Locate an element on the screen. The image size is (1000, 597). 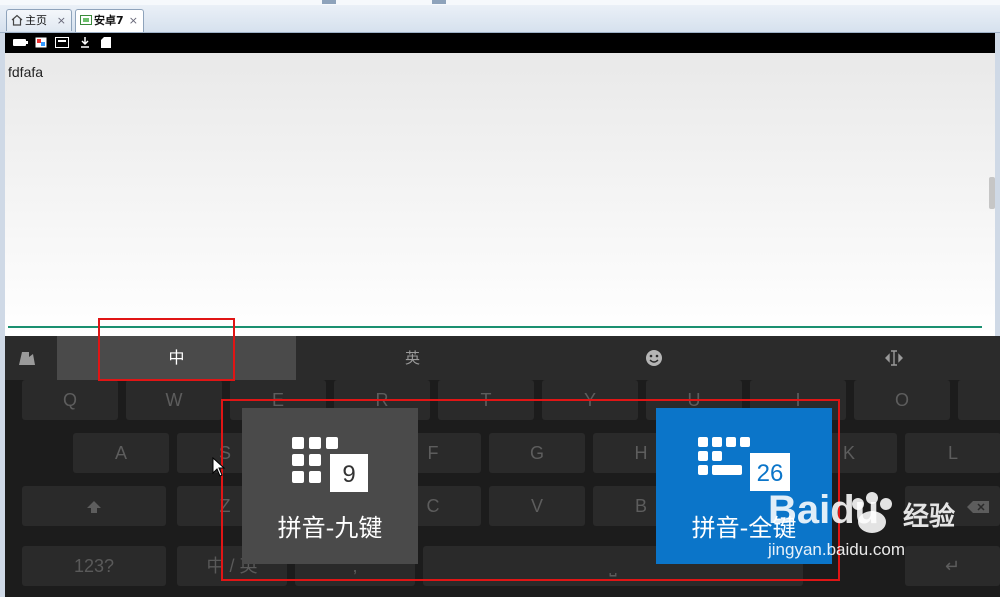
key-p is located at coordinates (979, 400).